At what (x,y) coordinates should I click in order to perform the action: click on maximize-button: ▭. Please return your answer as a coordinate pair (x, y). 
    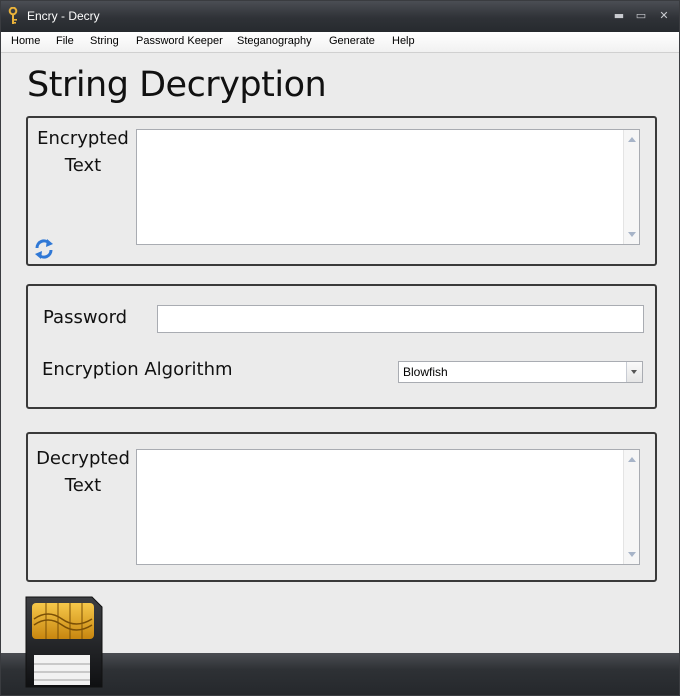
    Looking at the image, I should click on (641, 16).